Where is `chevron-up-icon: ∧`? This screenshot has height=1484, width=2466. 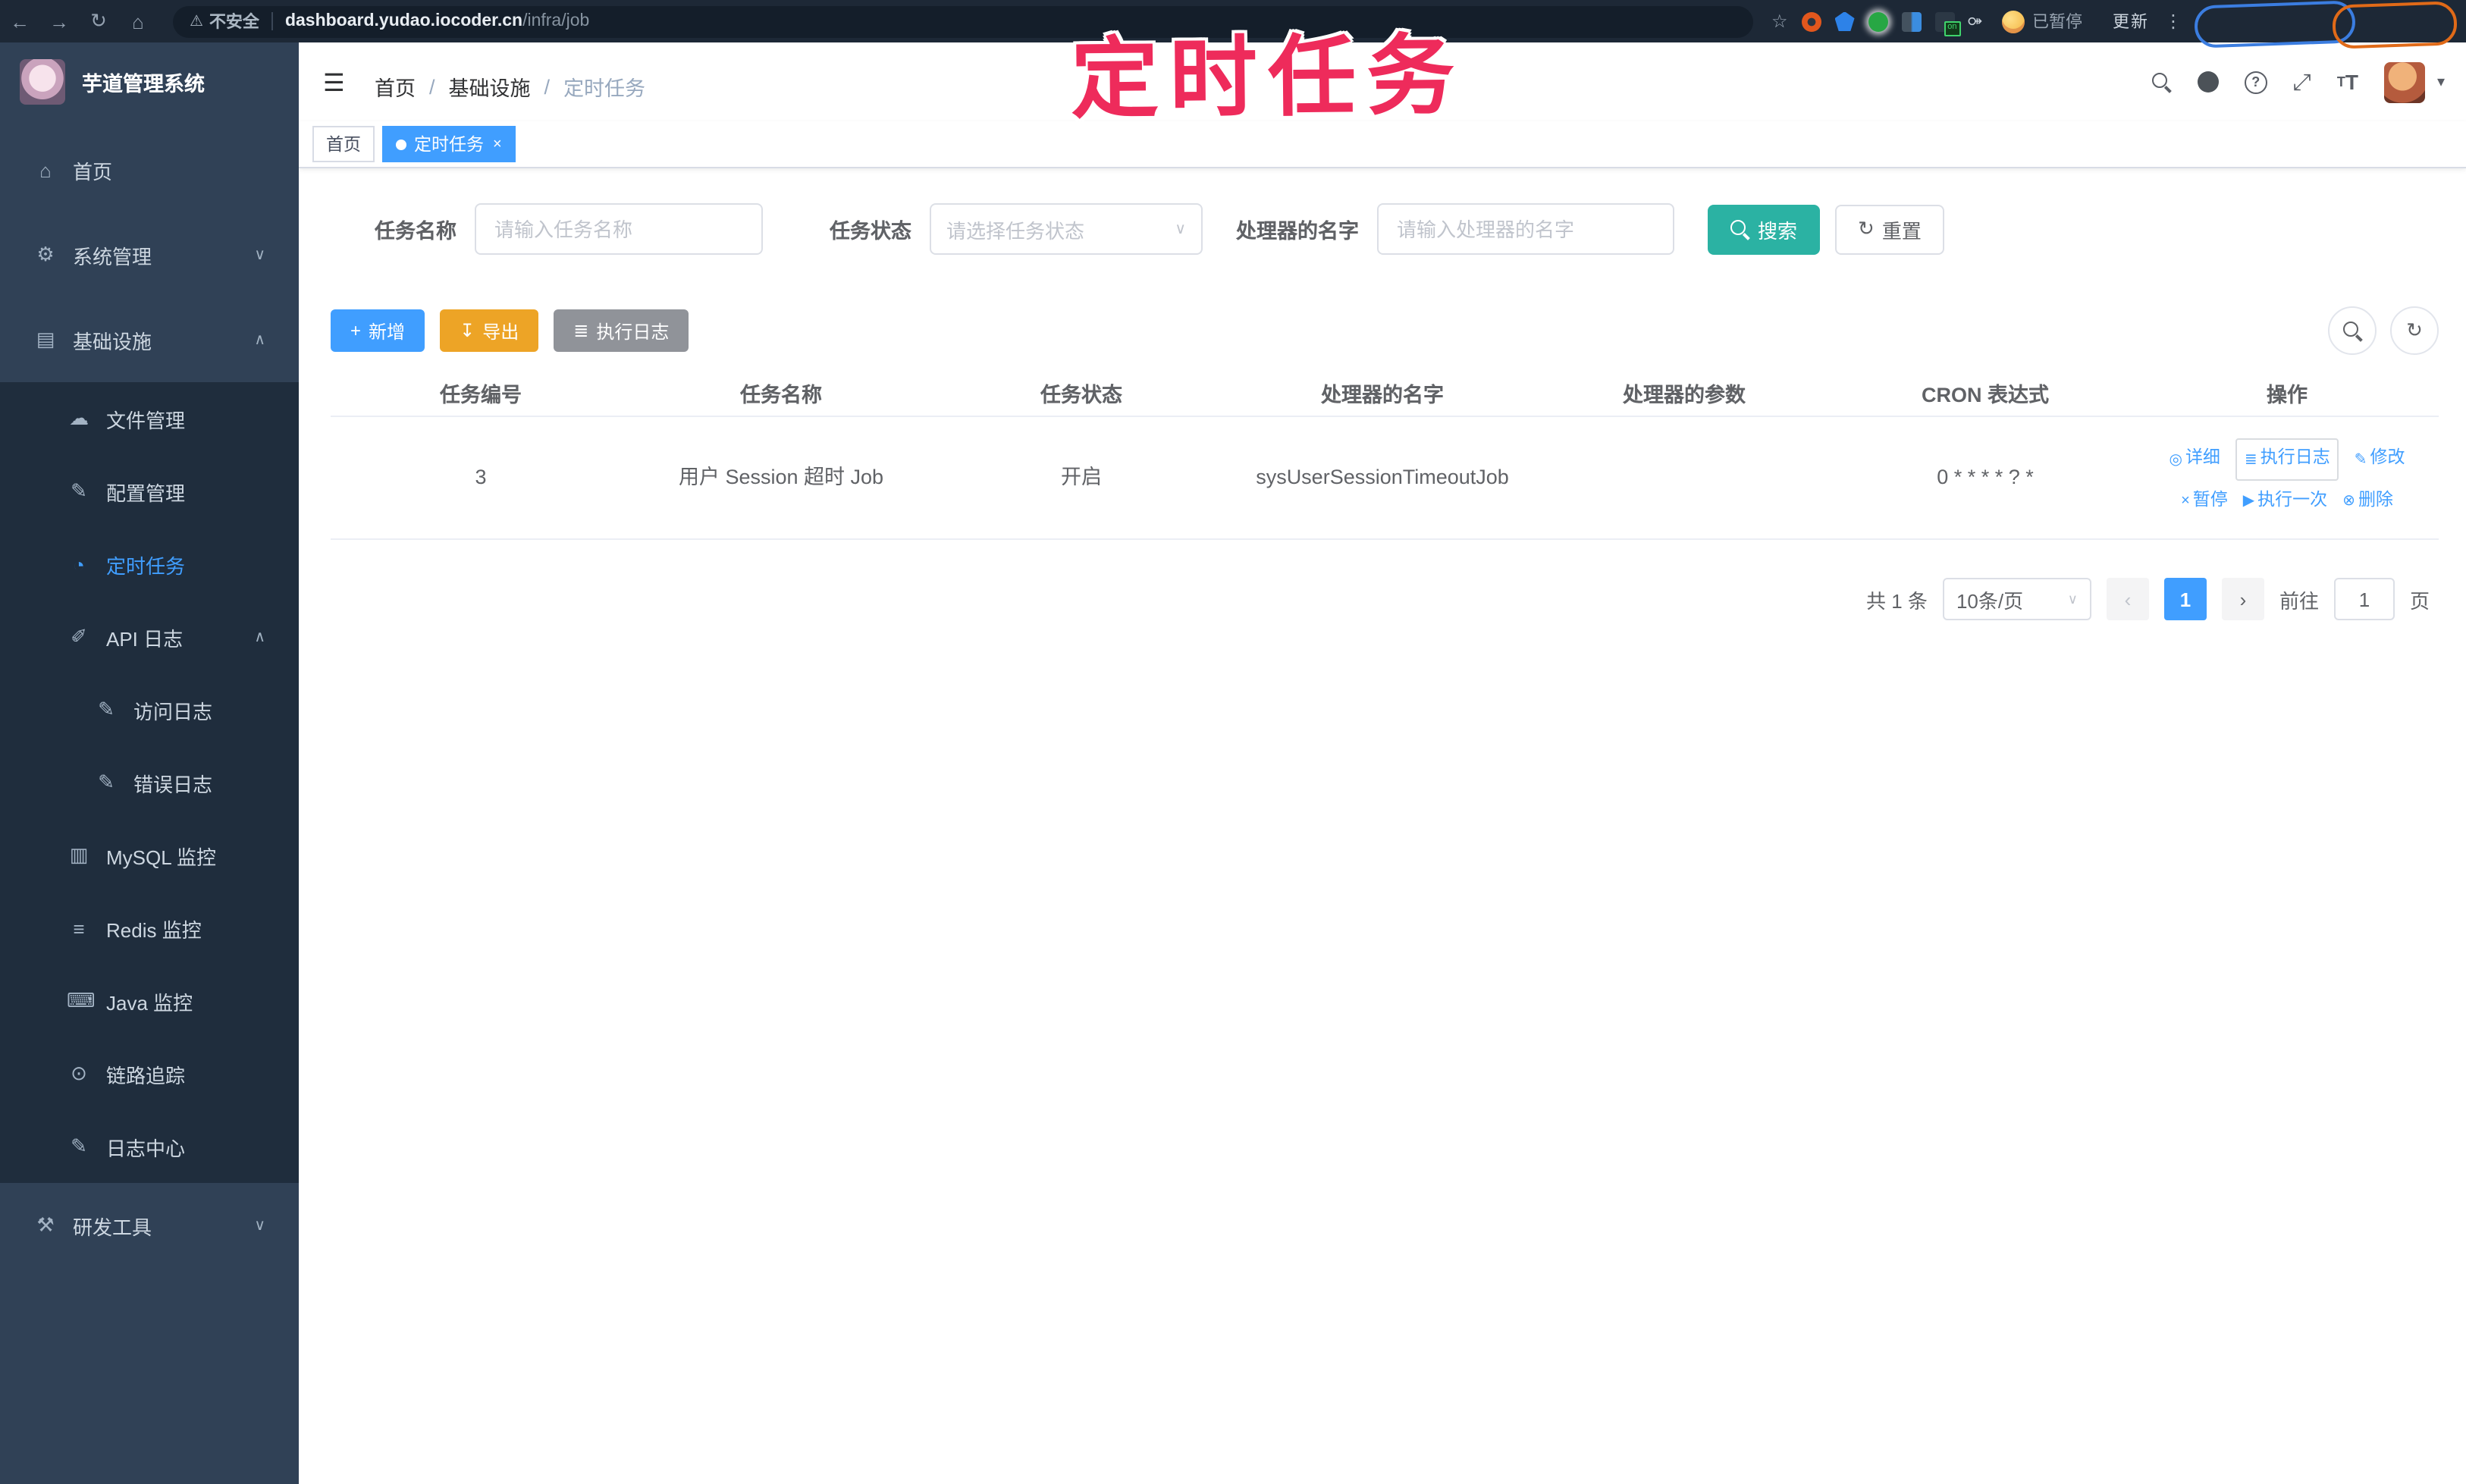
chevron-up-icon: ∧ is located at coordinates (259, 340).